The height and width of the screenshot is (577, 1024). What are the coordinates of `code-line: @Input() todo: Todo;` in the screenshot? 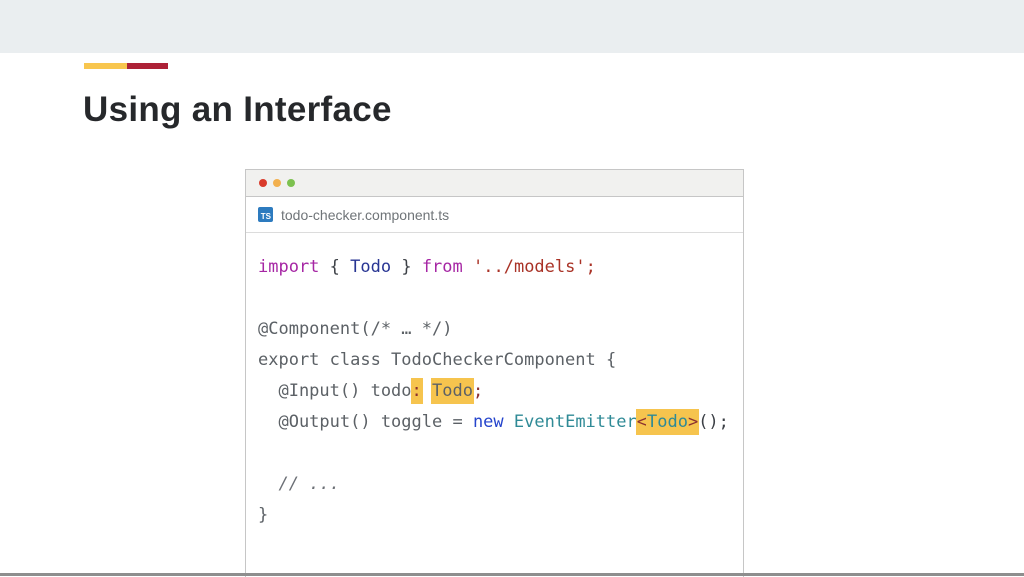 It's located at (500, 391).